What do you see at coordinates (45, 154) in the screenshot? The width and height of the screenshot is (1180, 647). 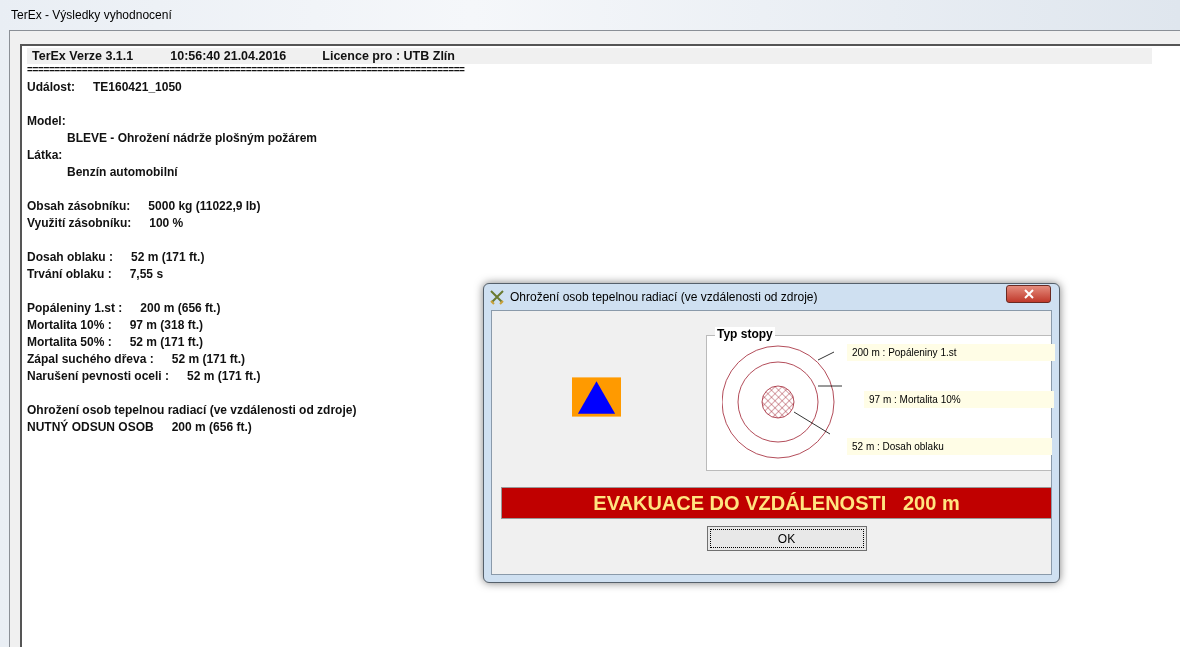 I see `section-label: Látka:` at bounding box center [45, 154].